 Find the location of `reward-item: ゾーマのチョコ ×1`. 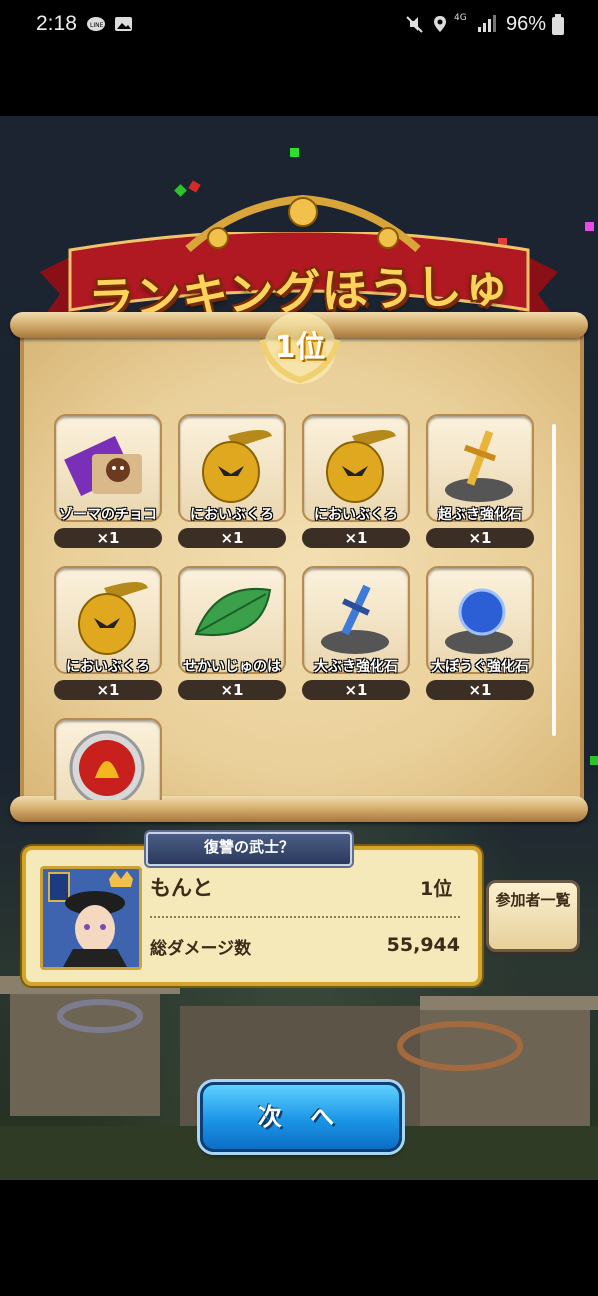

reward-item: ゾーマのチョコ ×1 is located at coordinates (108, 482).